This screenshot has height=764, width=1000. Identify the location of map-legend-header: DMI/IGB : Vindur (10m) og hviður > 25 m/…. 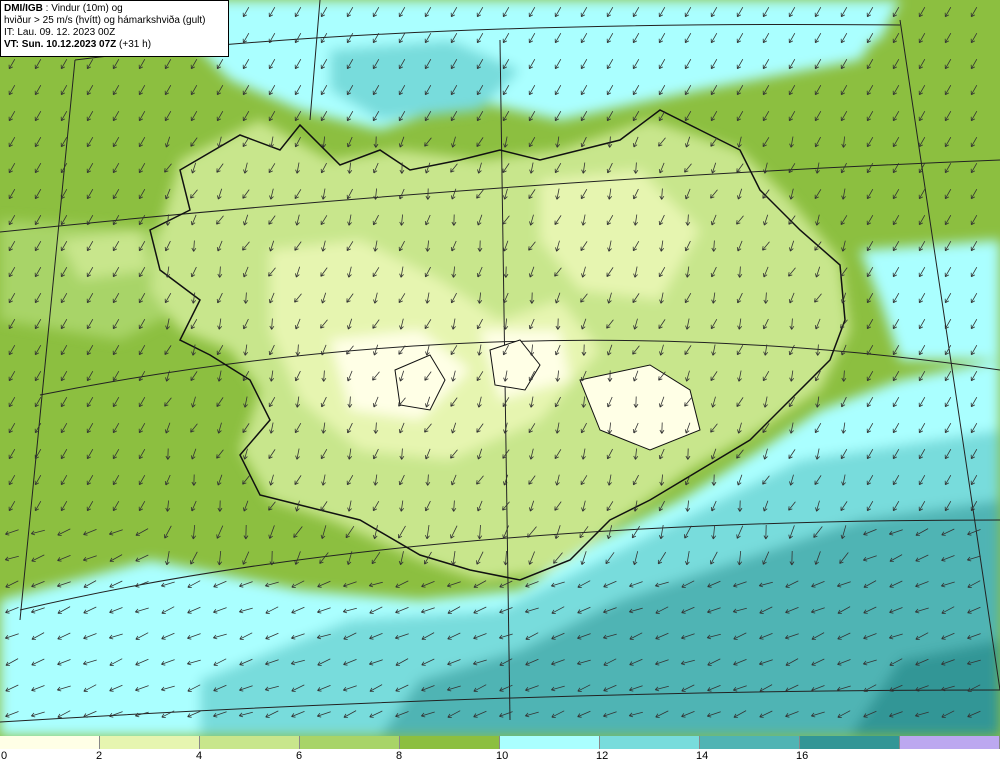
(114, 28).